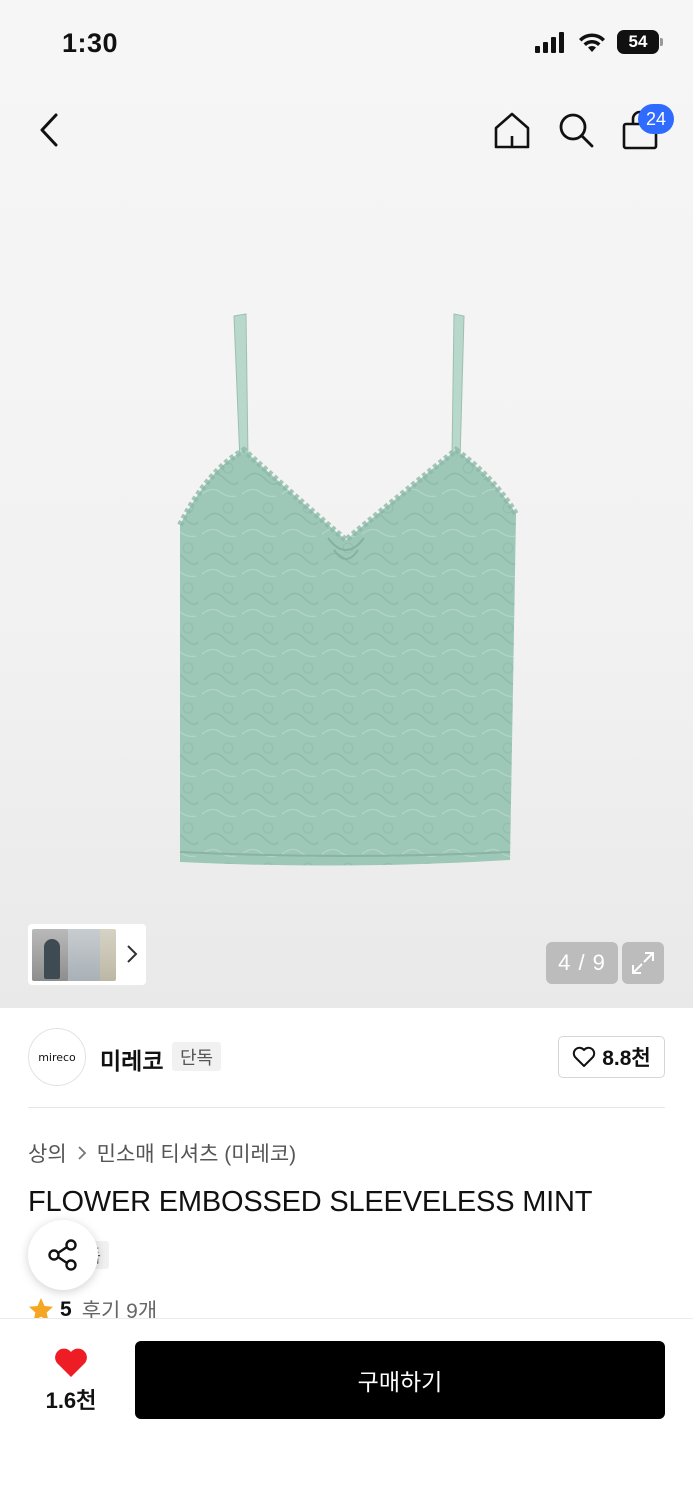 The width and height of the screenshot is (693, 1500). I want to click on cart-count-badge: 24, so click(656, 119).